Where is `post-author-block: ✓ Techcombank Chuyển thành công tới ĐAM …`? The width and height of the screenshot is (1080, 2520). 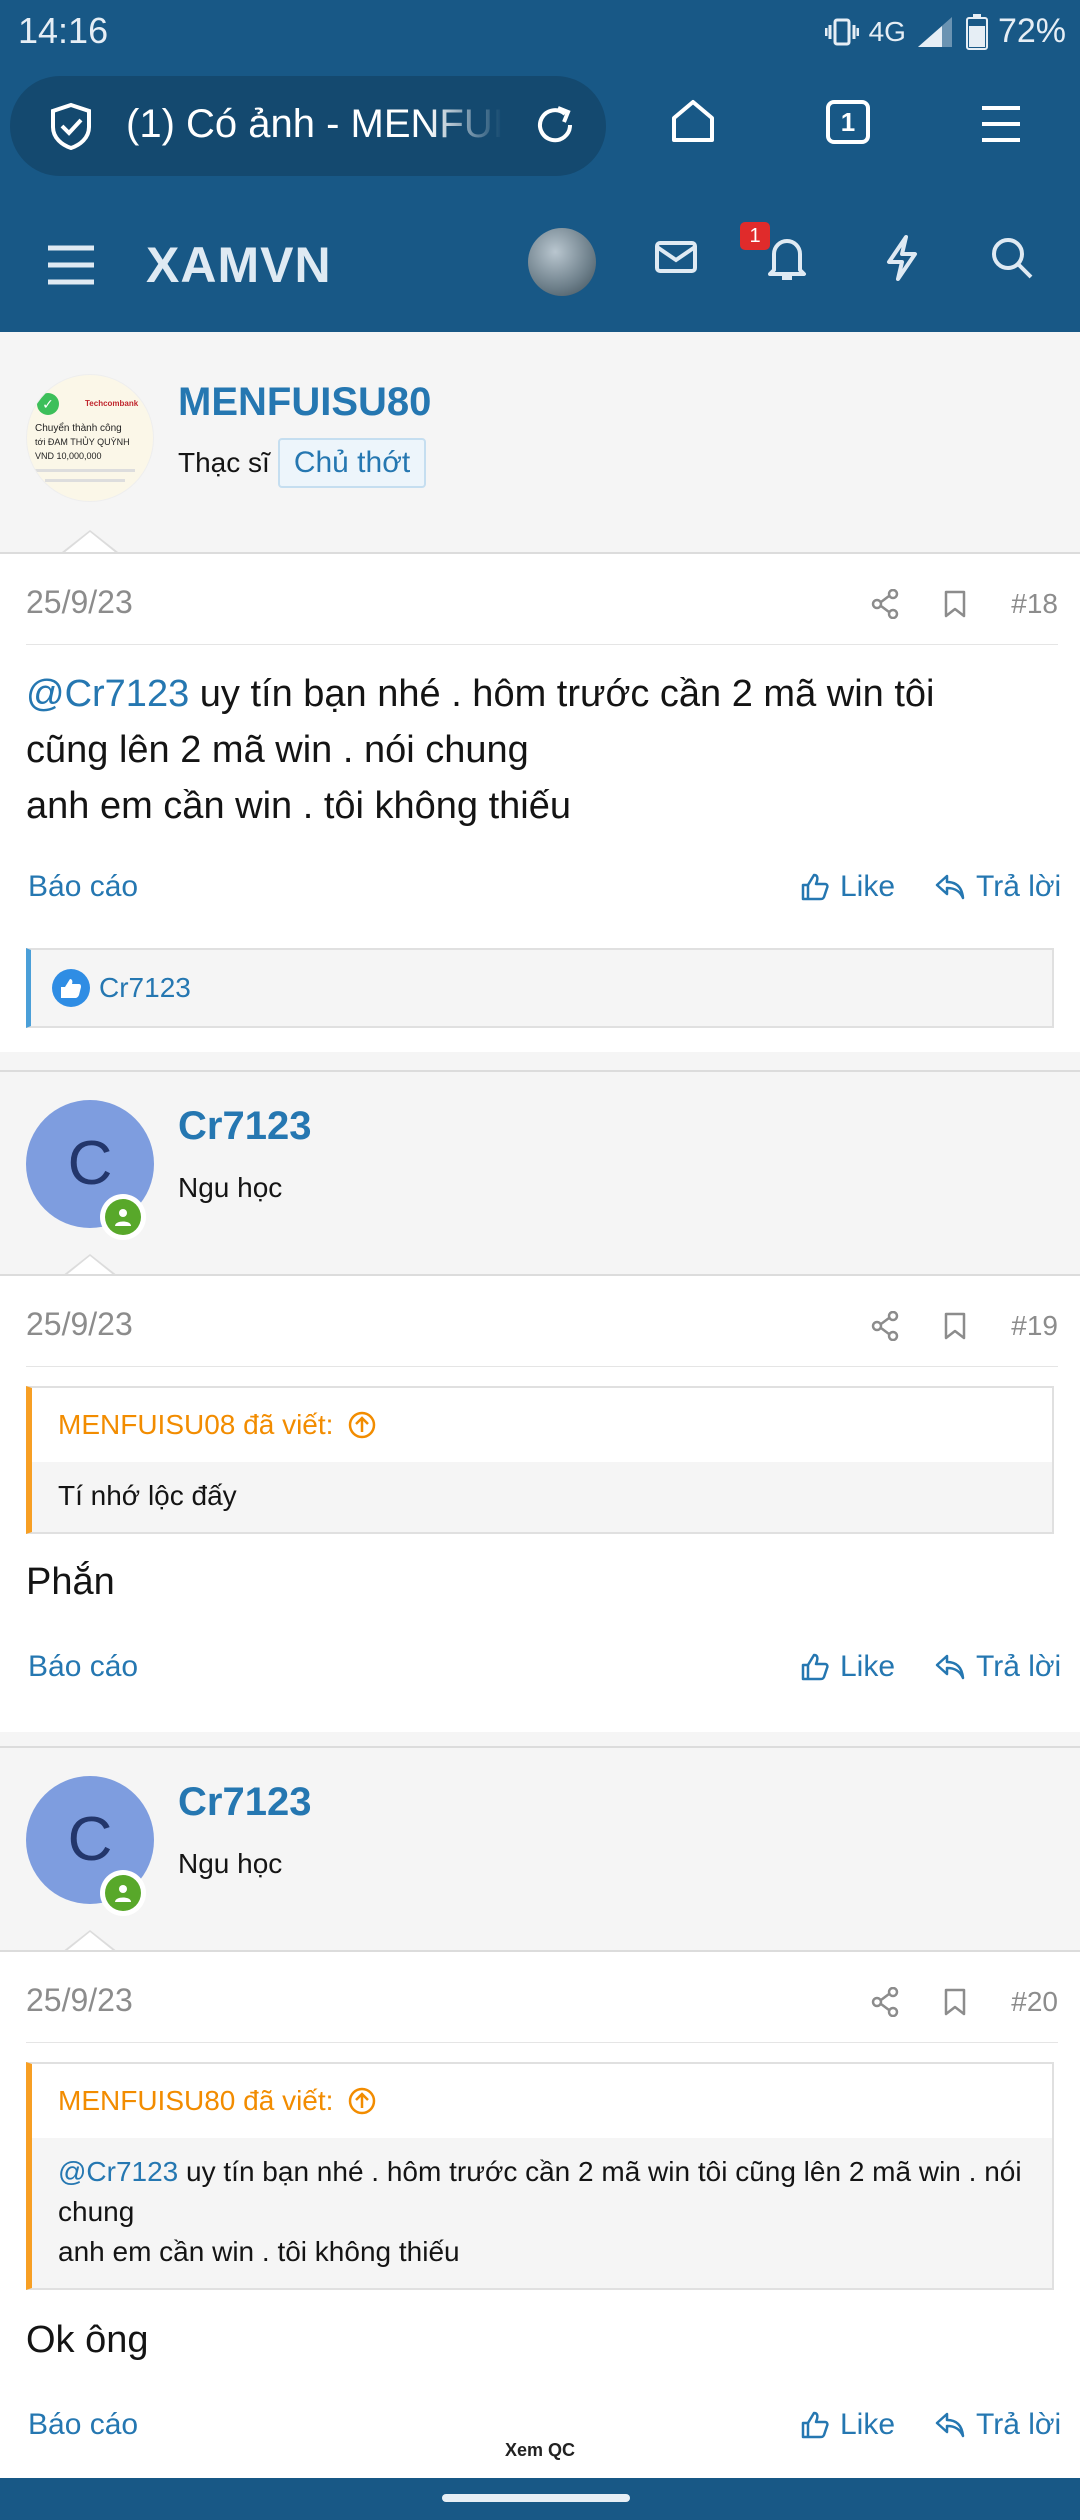 post-author-block: ✓ Techcombank Chuyển thành công tới ĐAM … is located at coordinates (540, 442).